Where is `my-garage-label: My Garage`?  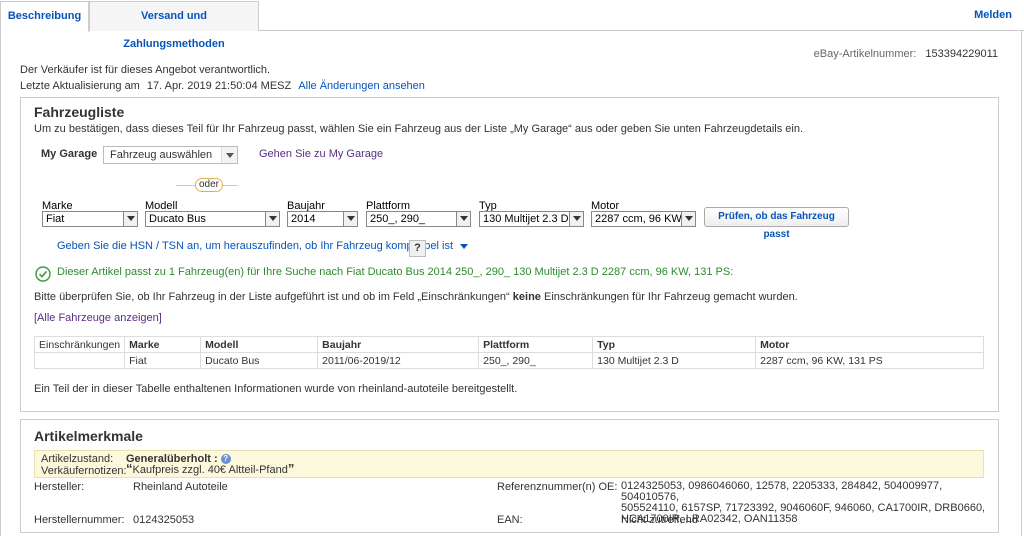
my-garage-label: My Garage is located at coordinates (69, 154).